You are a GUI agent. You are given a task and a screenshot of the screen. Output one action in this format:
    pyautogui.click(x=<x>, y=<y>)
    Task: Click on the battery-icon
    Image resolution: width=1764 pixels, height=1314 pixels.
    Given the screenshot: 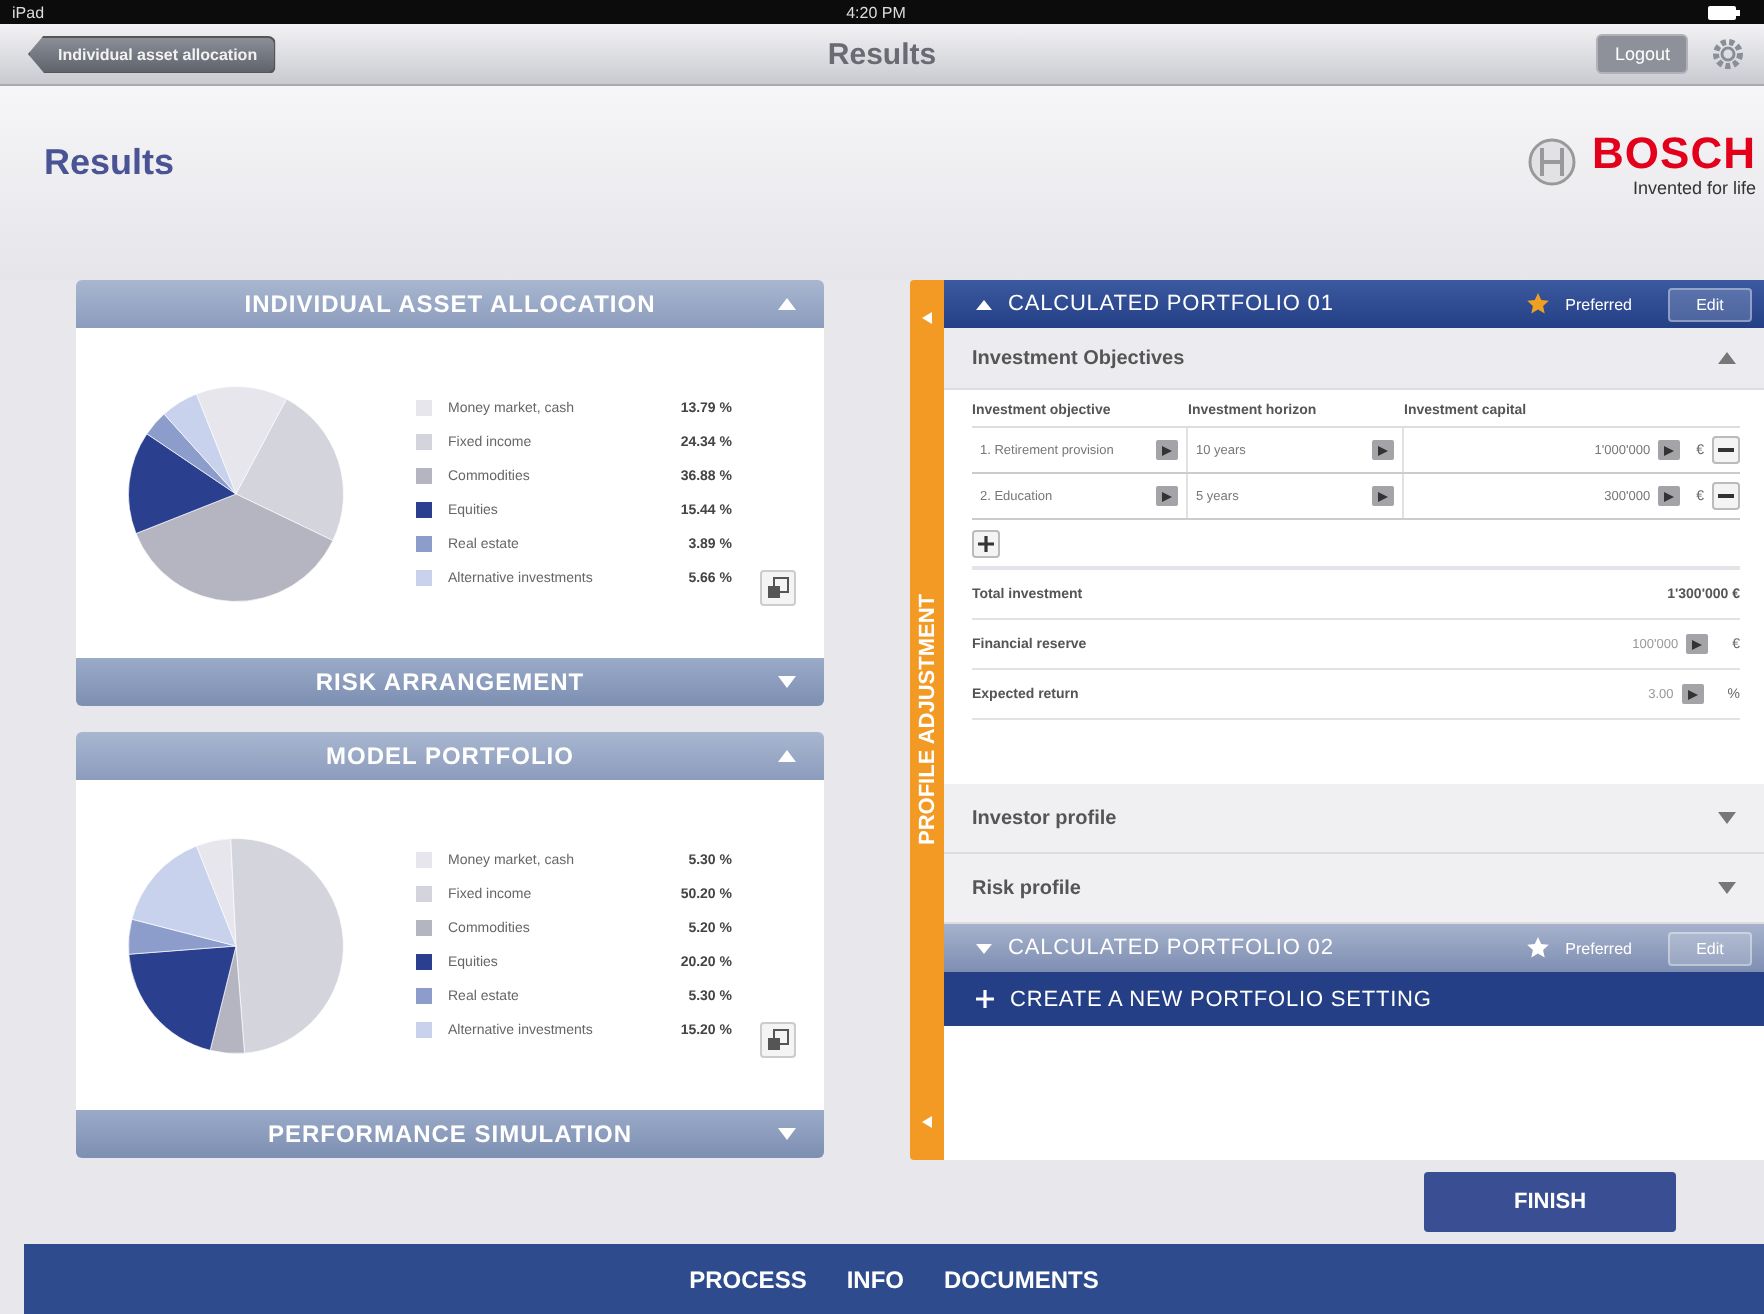 What is the action you would take?
    pyautogui.click(x=1724, y=12)
    